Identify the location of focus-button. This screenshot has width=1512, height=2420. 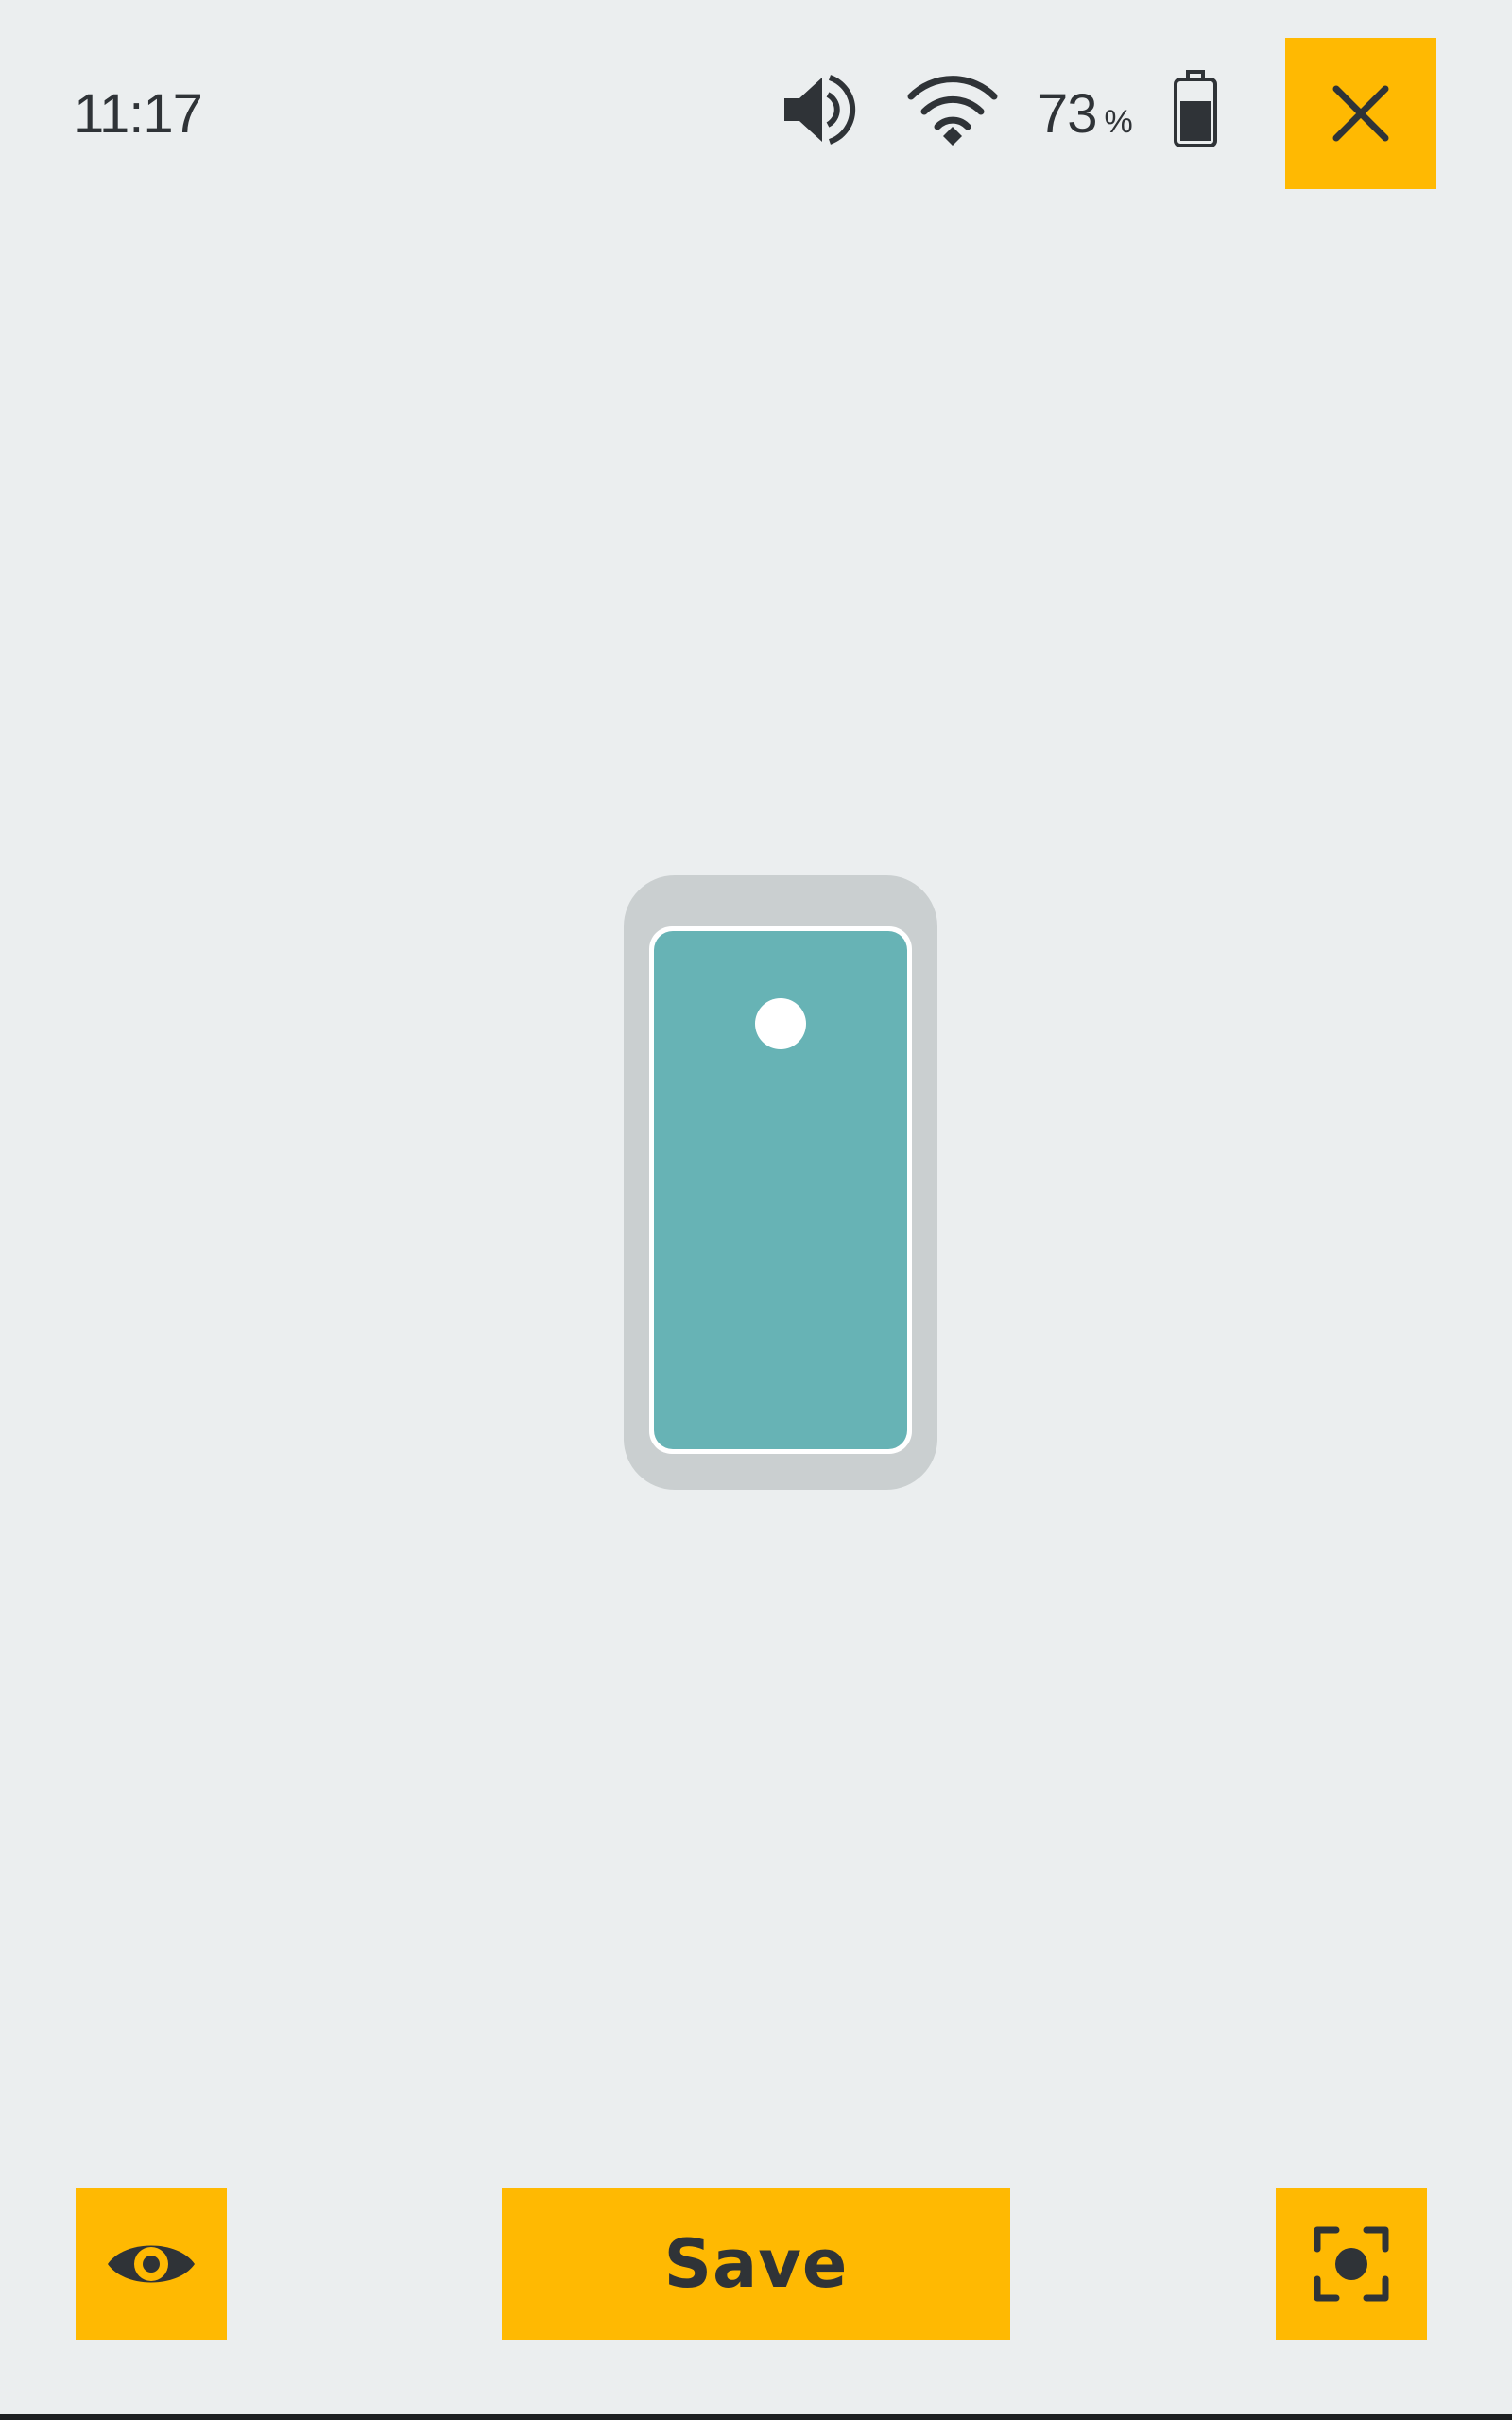
(1351, 2264).